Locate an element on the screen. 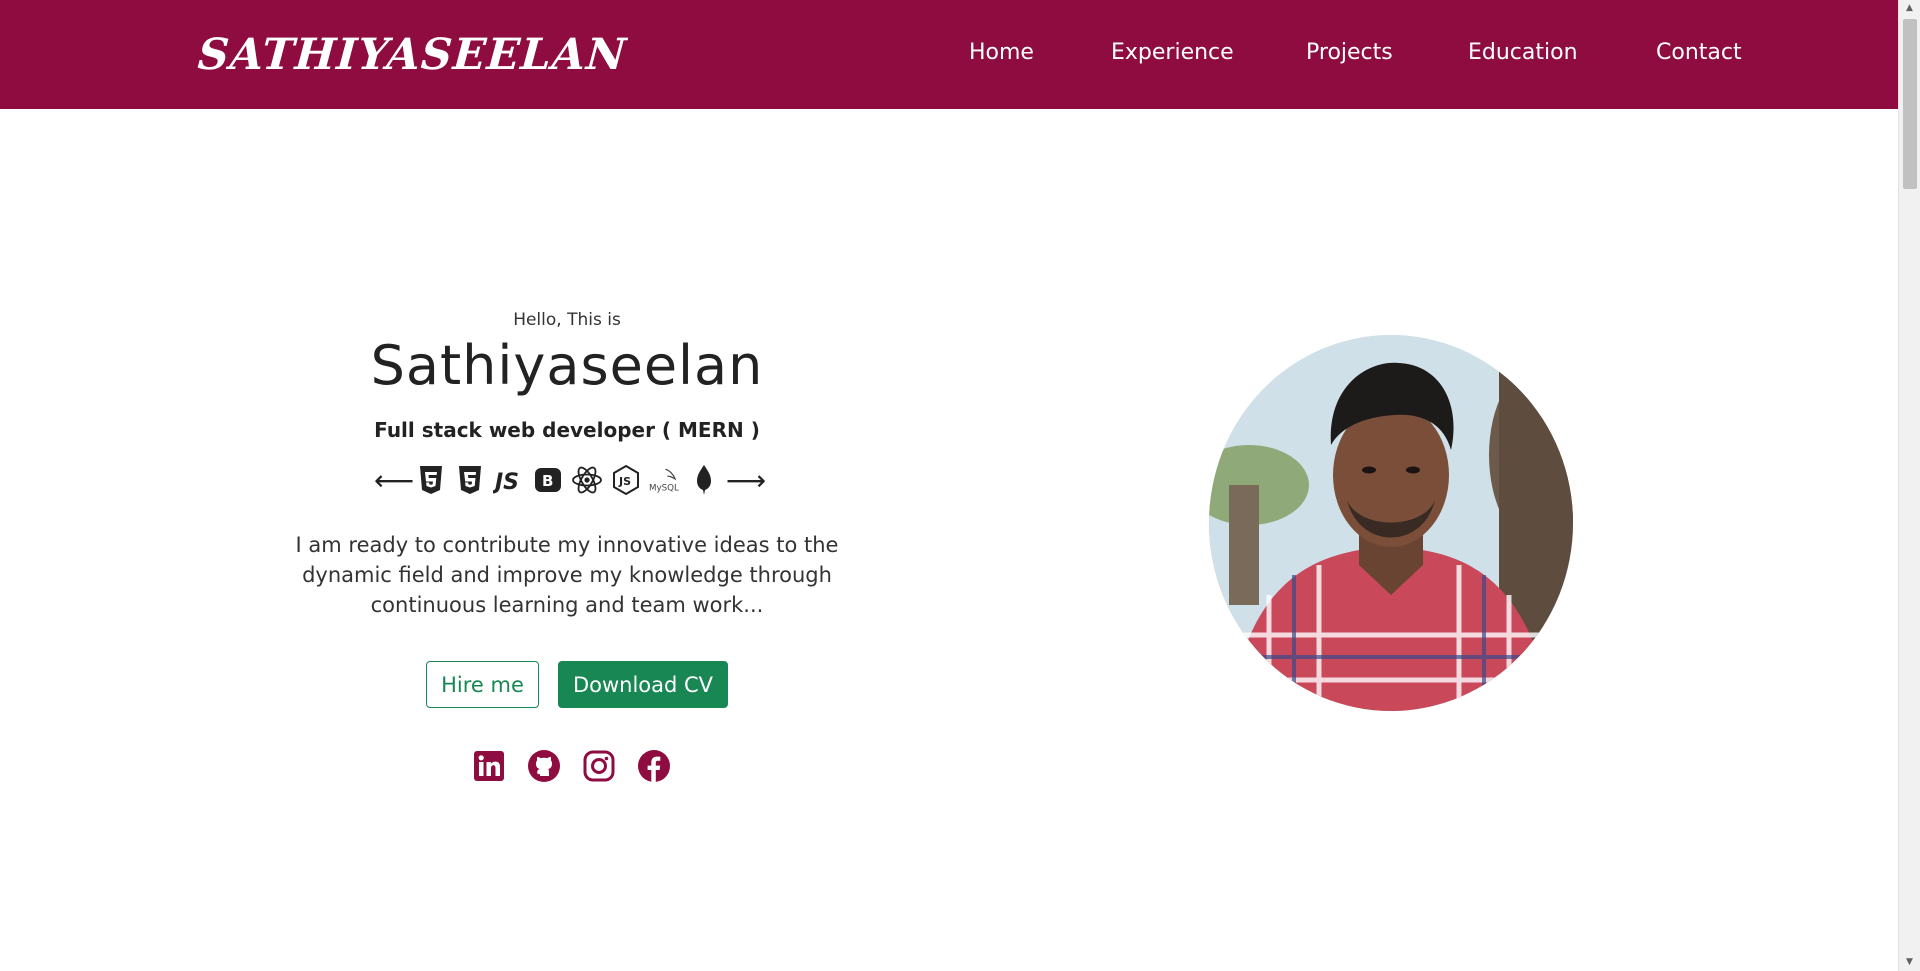 This screenshot has width=1920, height=971. nav-experience: Experience is located at coordinates (1172, 52).